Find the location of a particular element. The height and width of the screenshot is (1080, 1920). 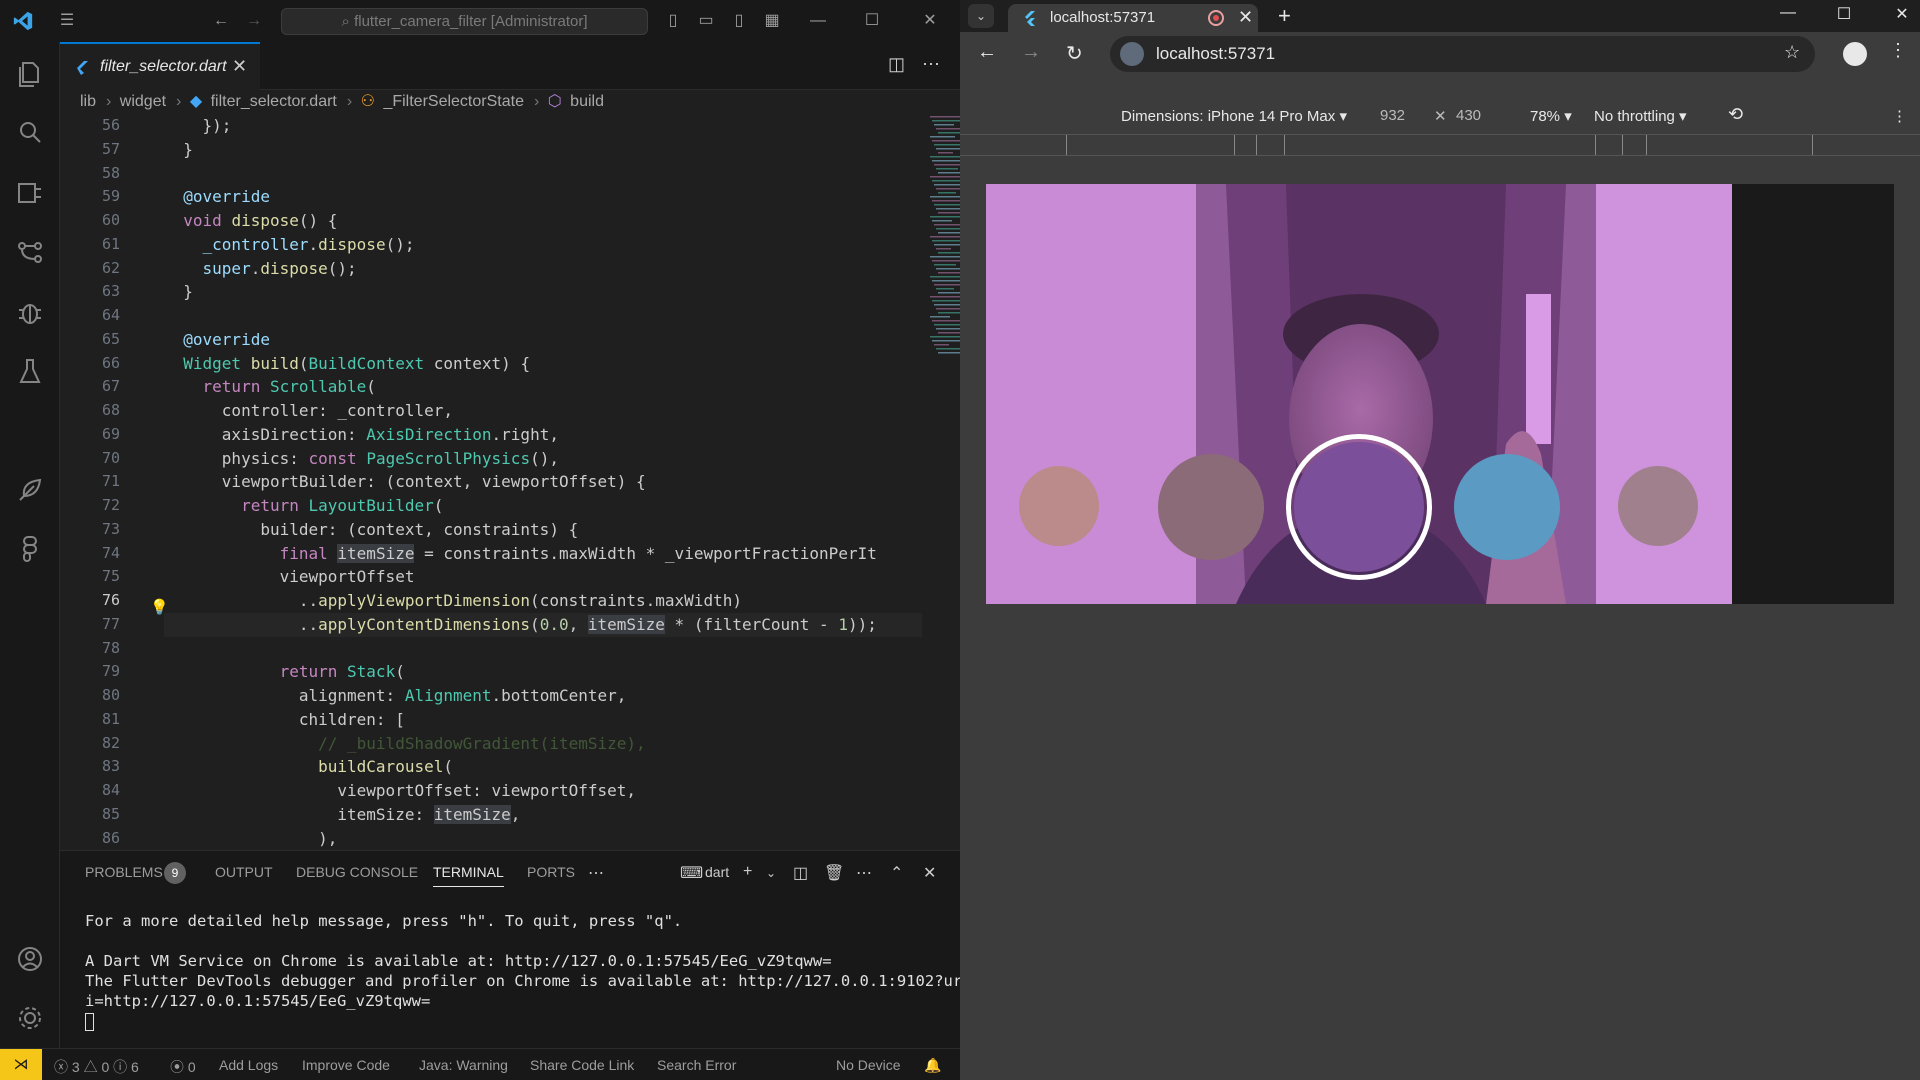

lightbulb-icon: 💡 is located at coordinates (159, 607).